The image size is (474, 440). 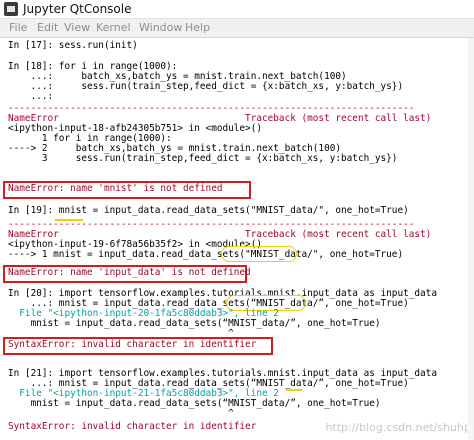 What do you see at coordinates (398, 427) in the screenshot?
I see `watermark-text: http://blog.csdn.net/shuhp` at bounding box center [398, 427].